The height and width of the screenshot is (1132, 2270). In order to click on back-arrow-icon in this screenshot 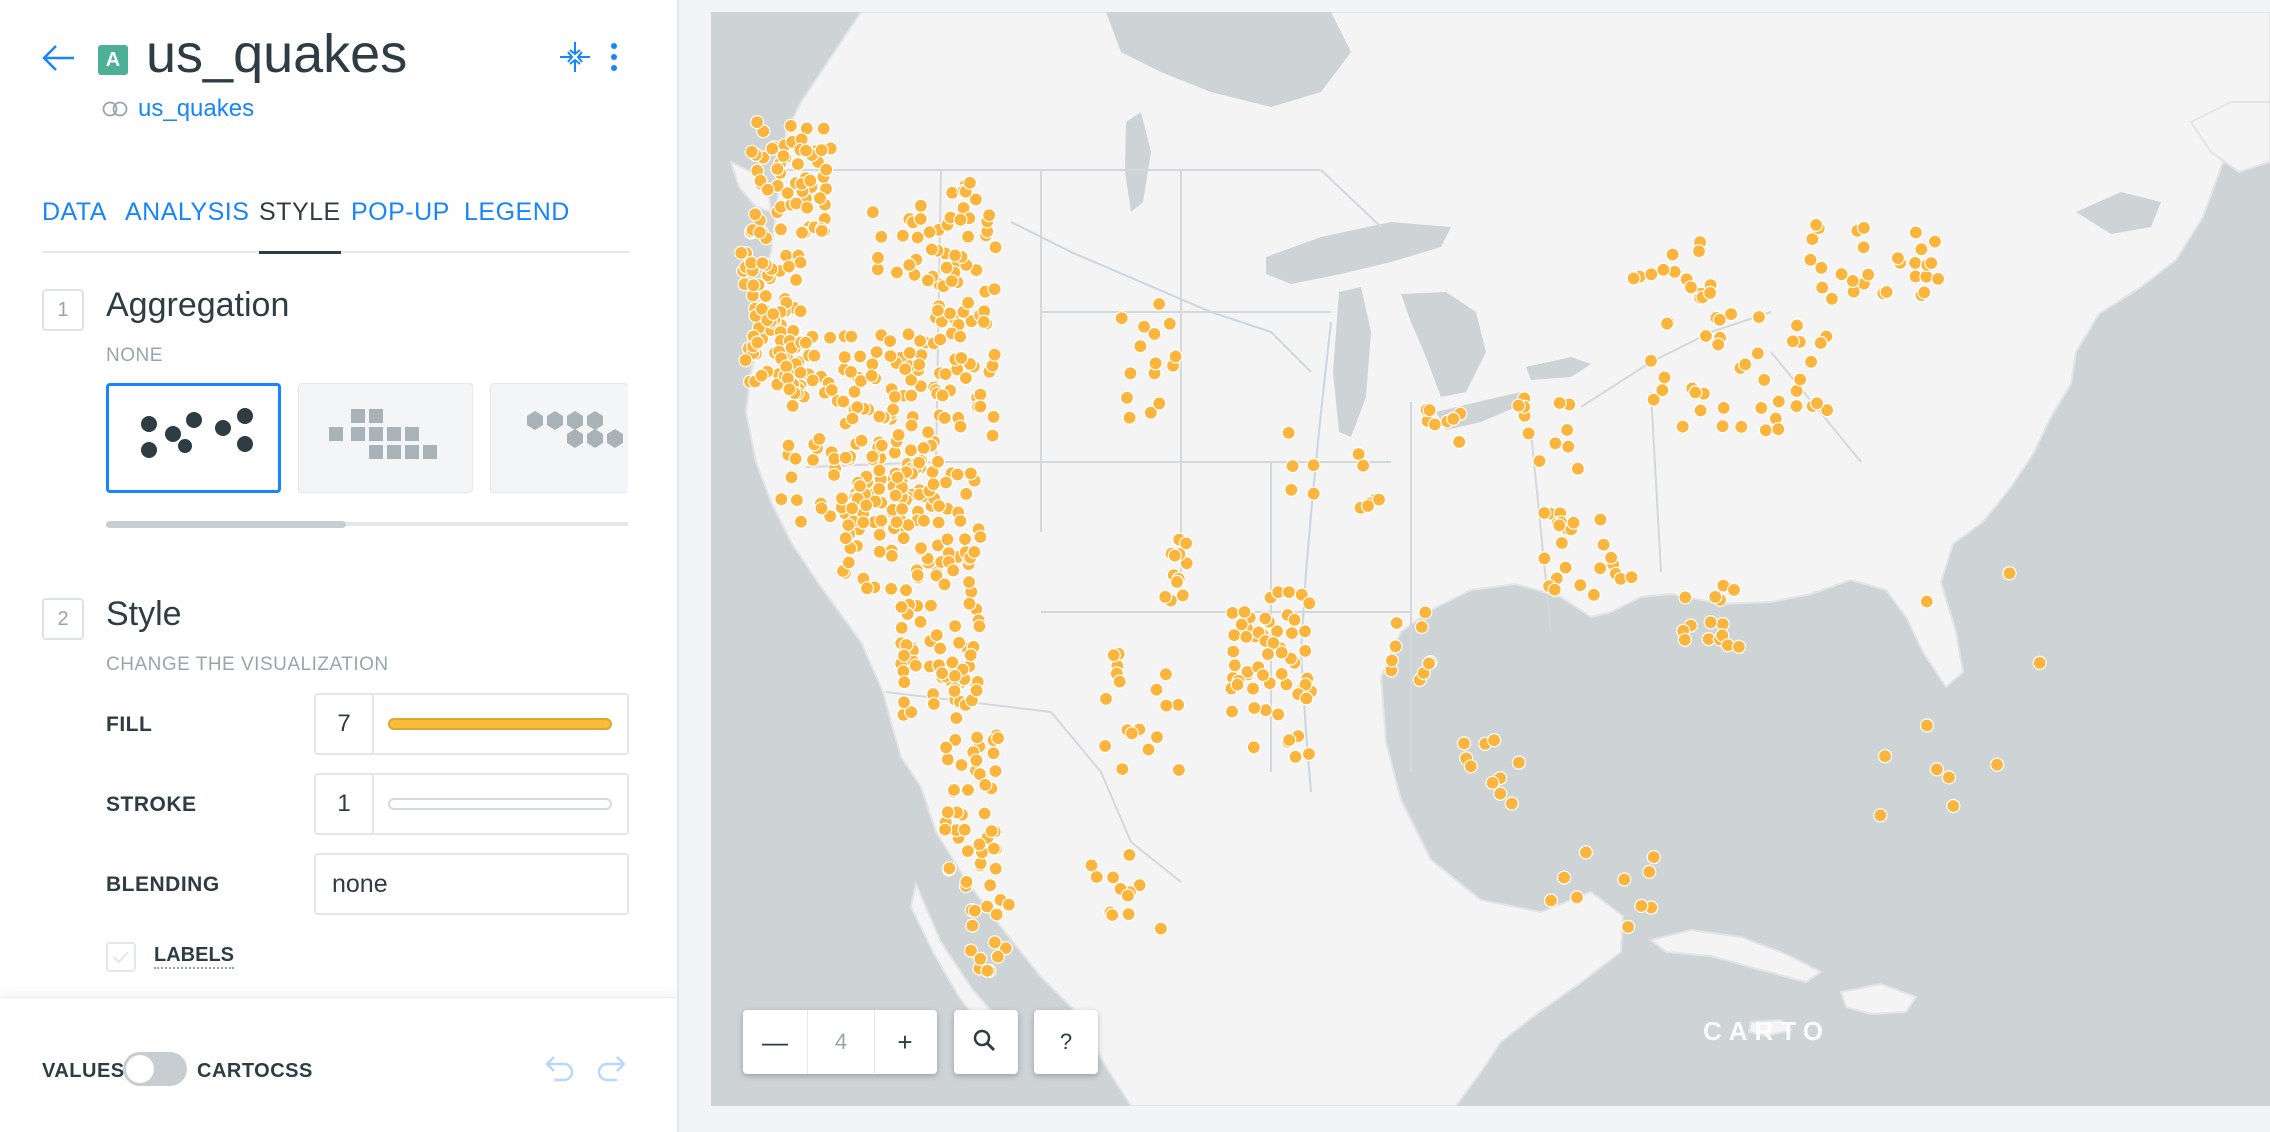, I will do `click(58, 58)`.